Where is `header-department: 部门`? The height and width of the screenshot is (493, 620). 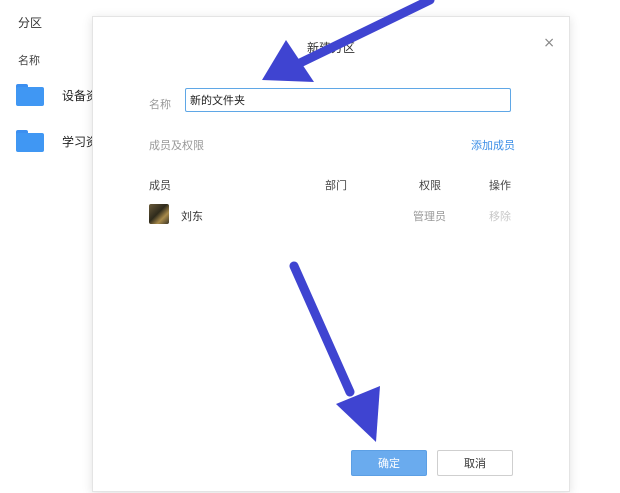 header-department: 部门 is located at coordinates (336, 185).